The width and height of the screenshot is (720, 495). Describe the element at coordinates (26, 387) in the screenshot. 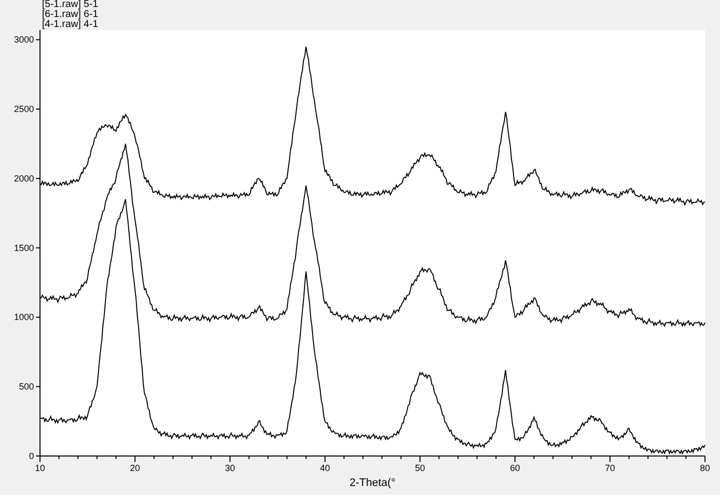

I see `y-tick-label: 500` at that location.